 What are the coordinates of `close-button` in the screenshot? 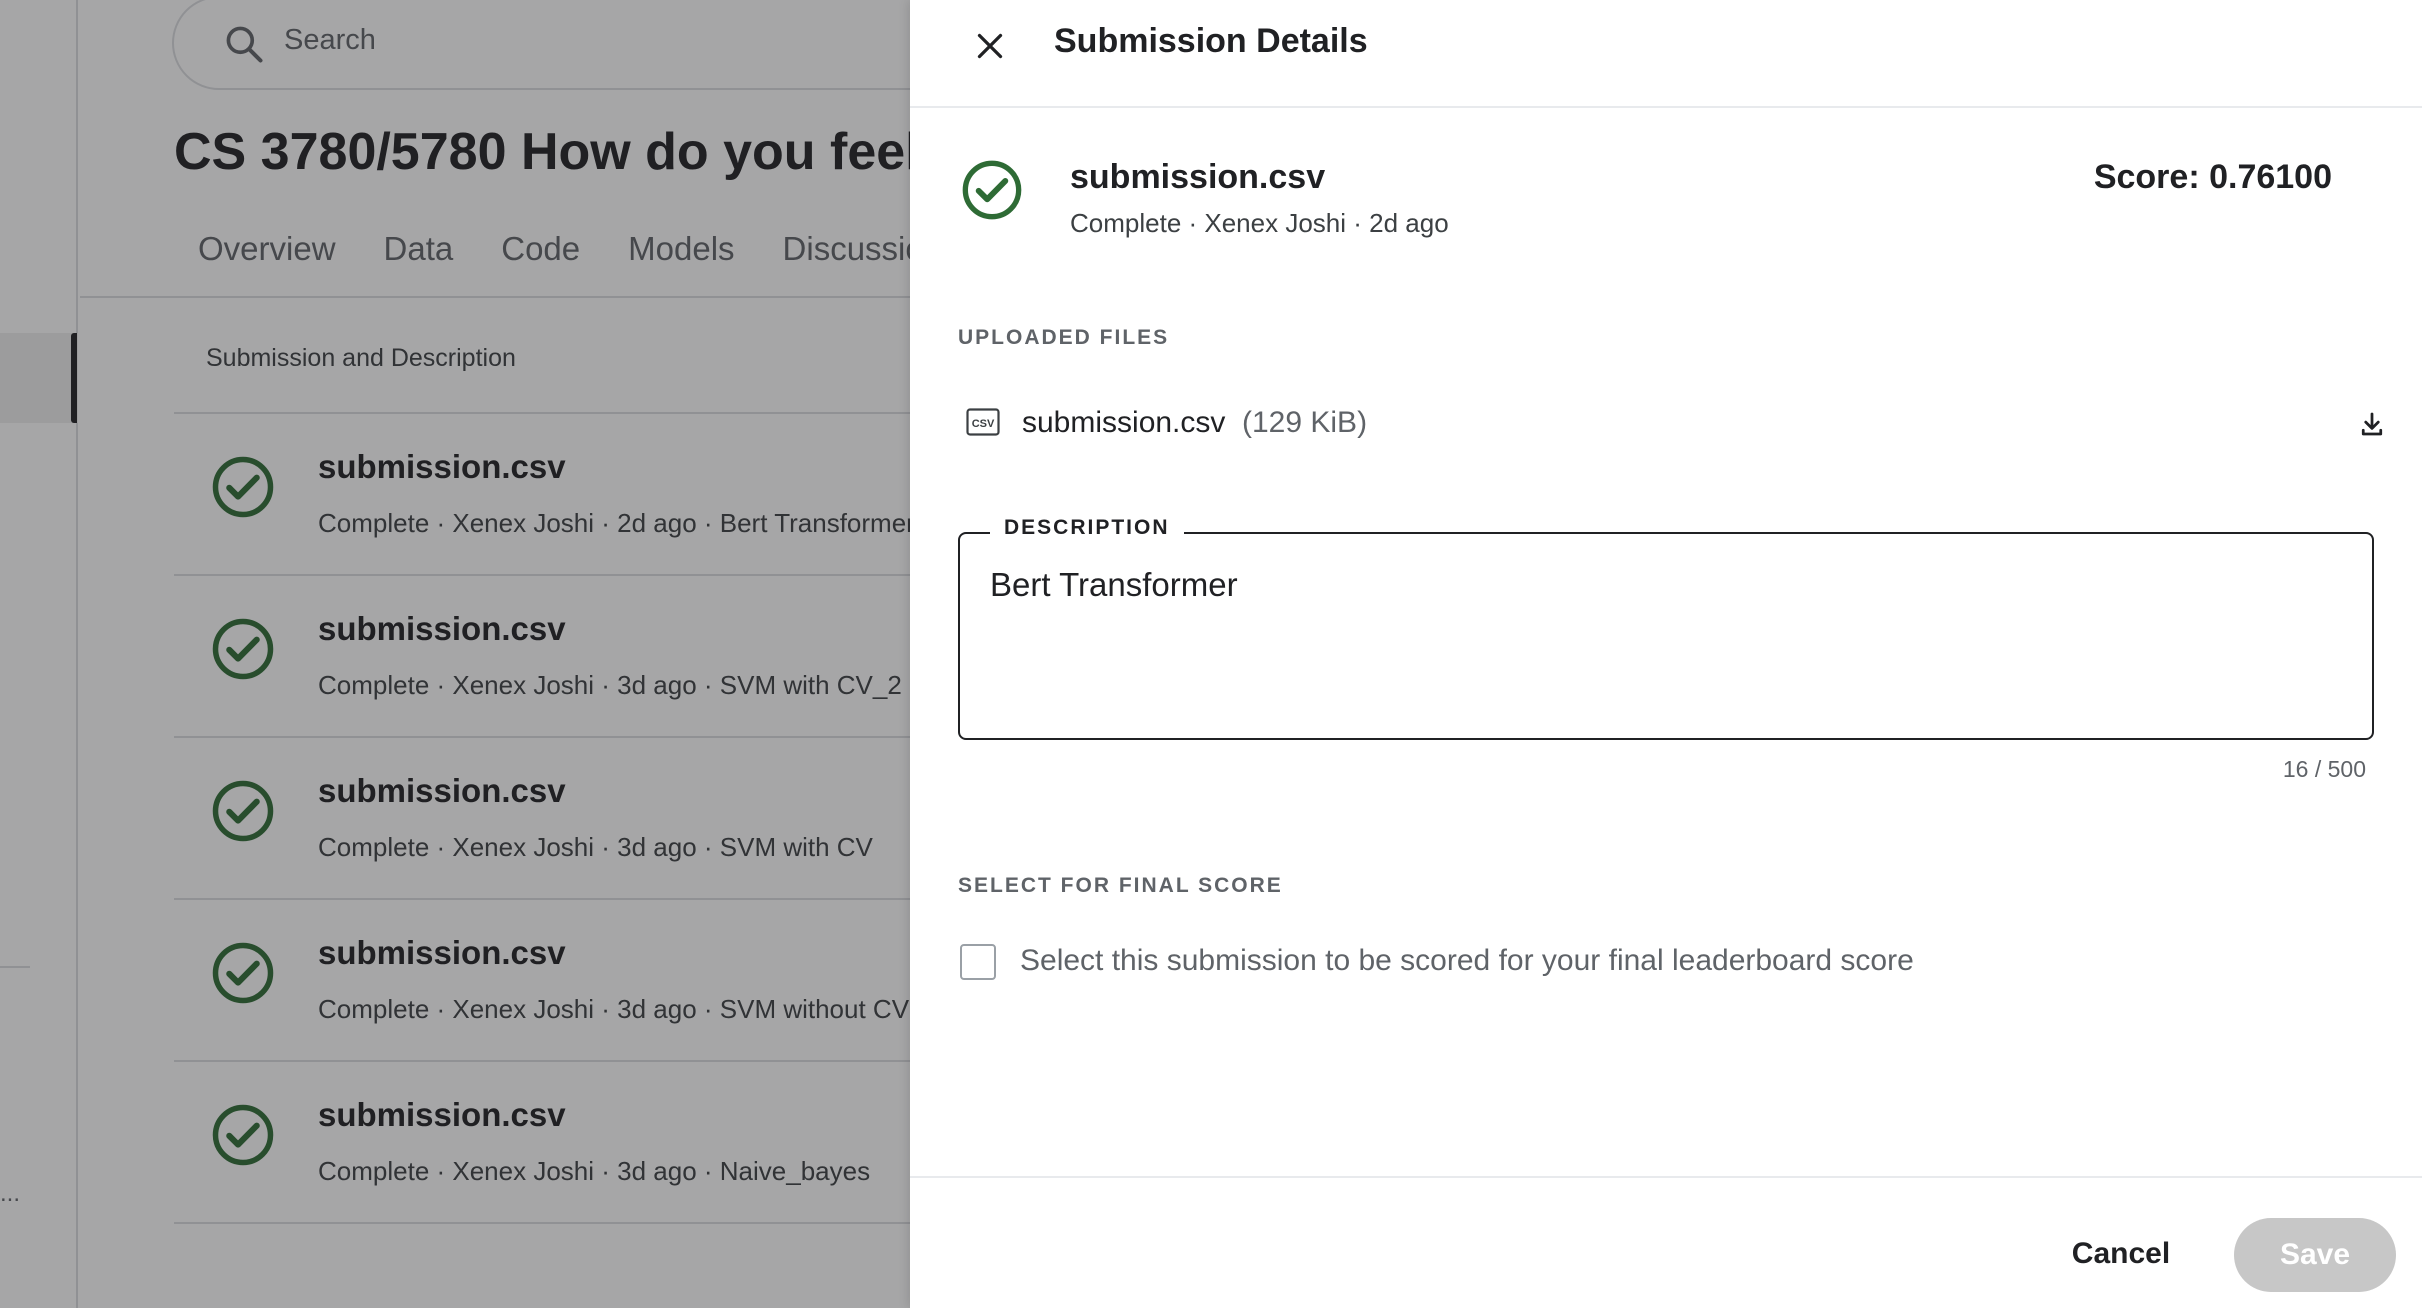 It's located at (990, 46).